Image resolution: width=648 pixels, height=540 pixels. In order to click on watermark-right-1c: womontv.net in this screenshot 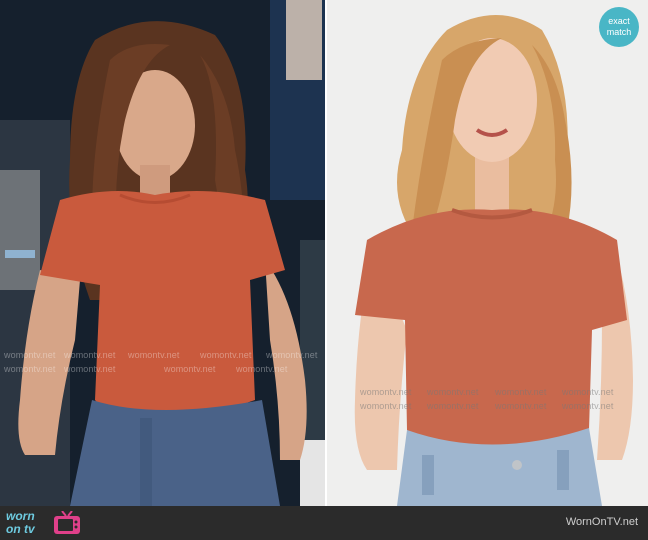, I will do `click(521, 392)`.